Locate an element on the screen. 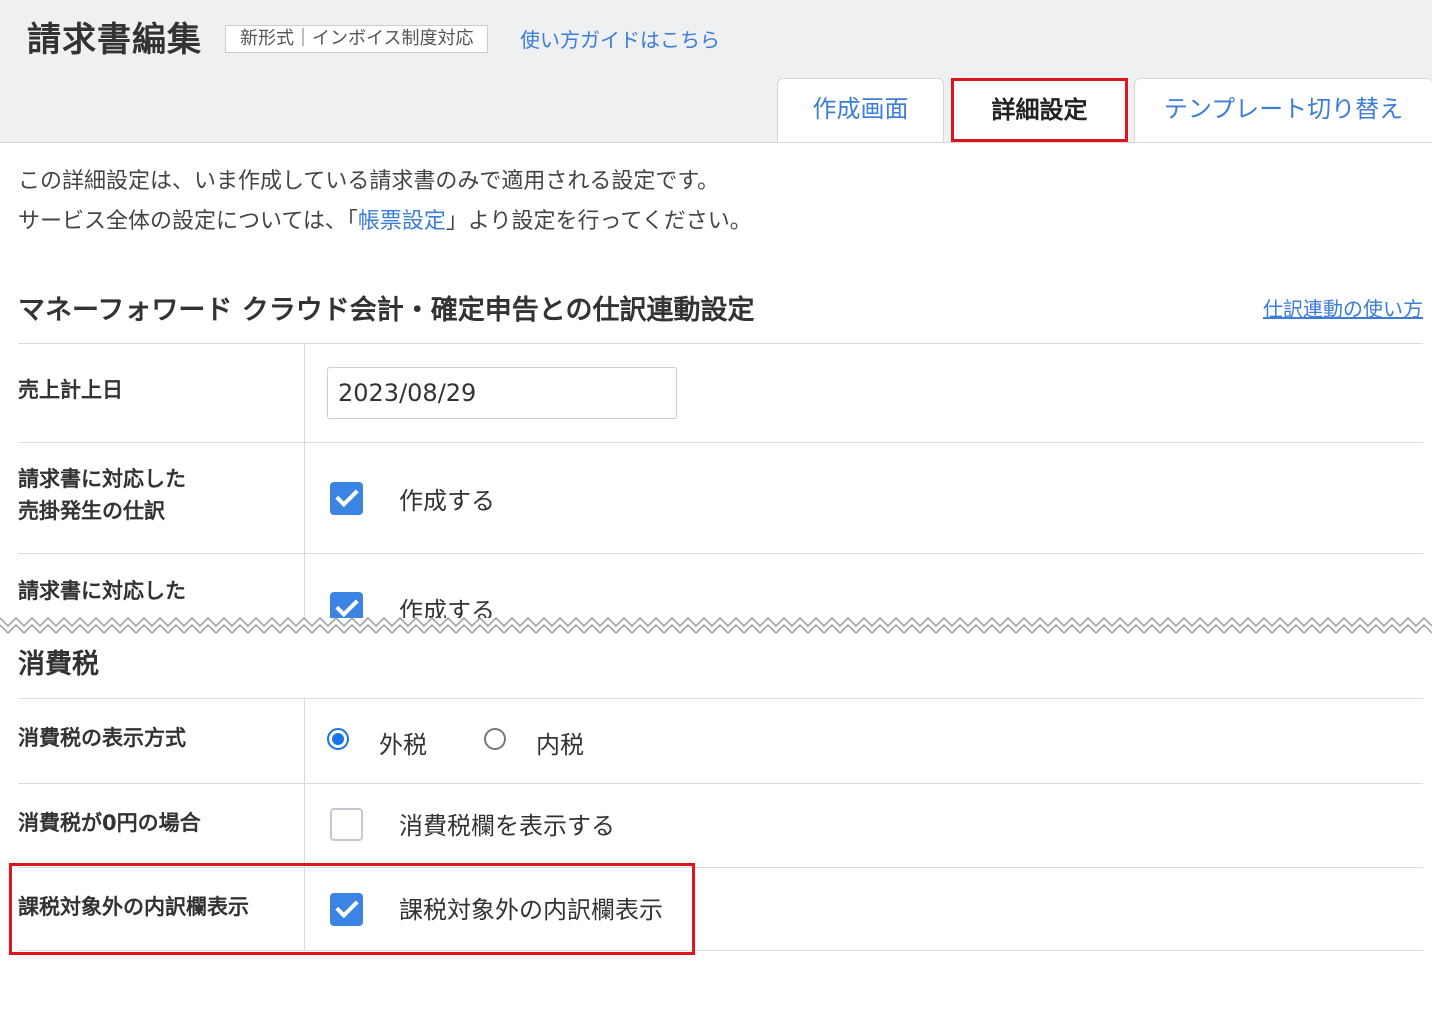 This screenshot has height=1022, width=1432. zigzag-line-top is located at coordinates (716, 622).